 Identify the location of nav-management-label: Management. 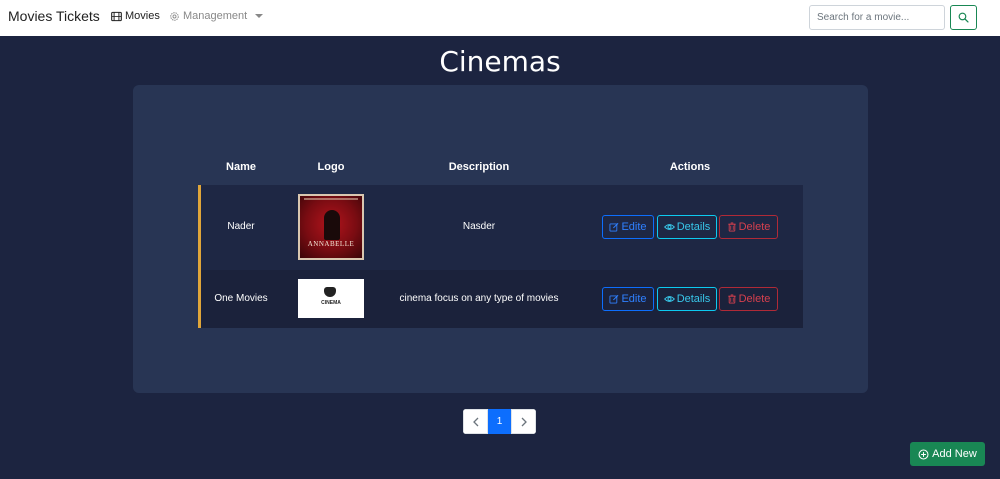
(215, 16).